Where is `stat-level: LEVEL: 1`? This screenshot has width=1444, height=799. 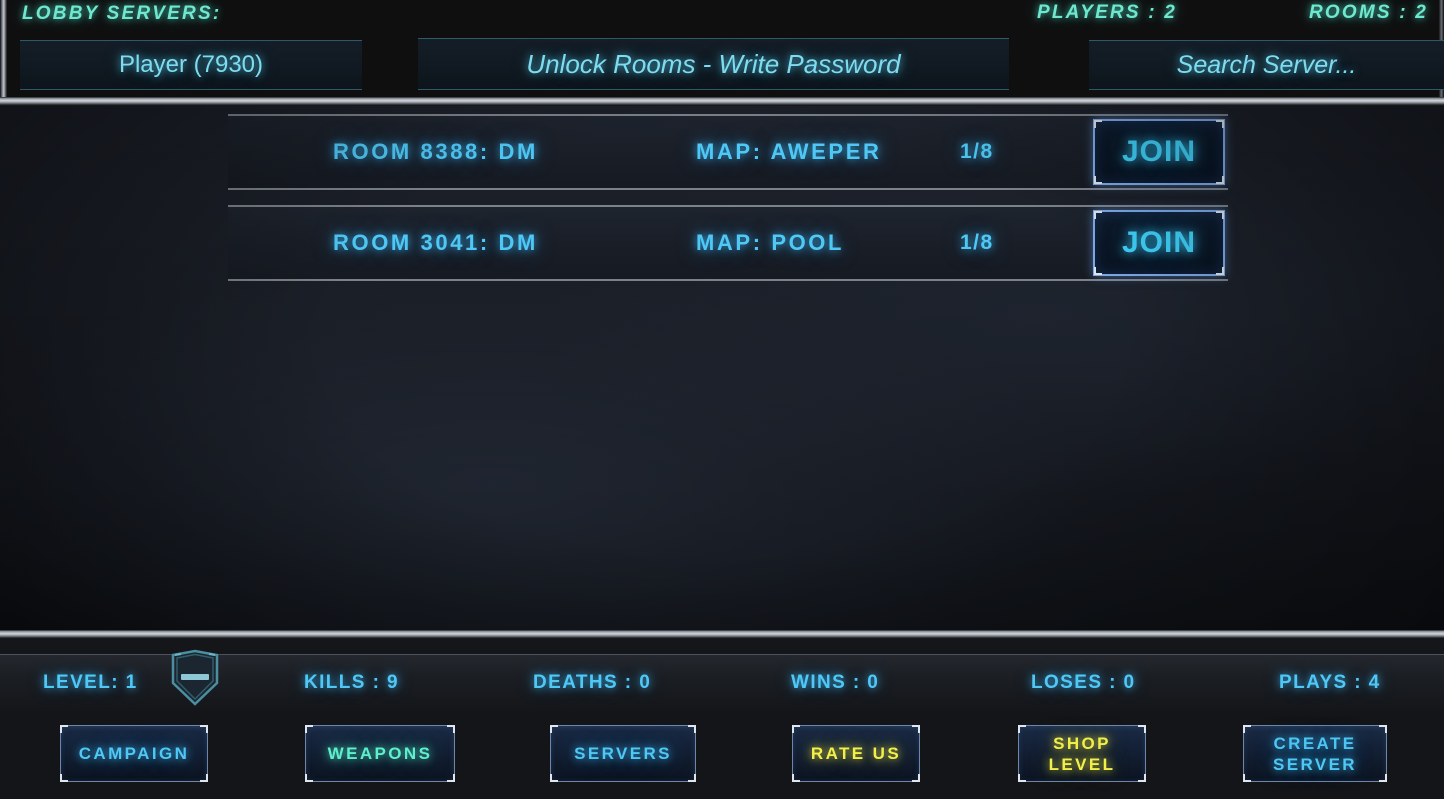 stat-level: LEVEL: 1 is located at coordinates (90, 682).